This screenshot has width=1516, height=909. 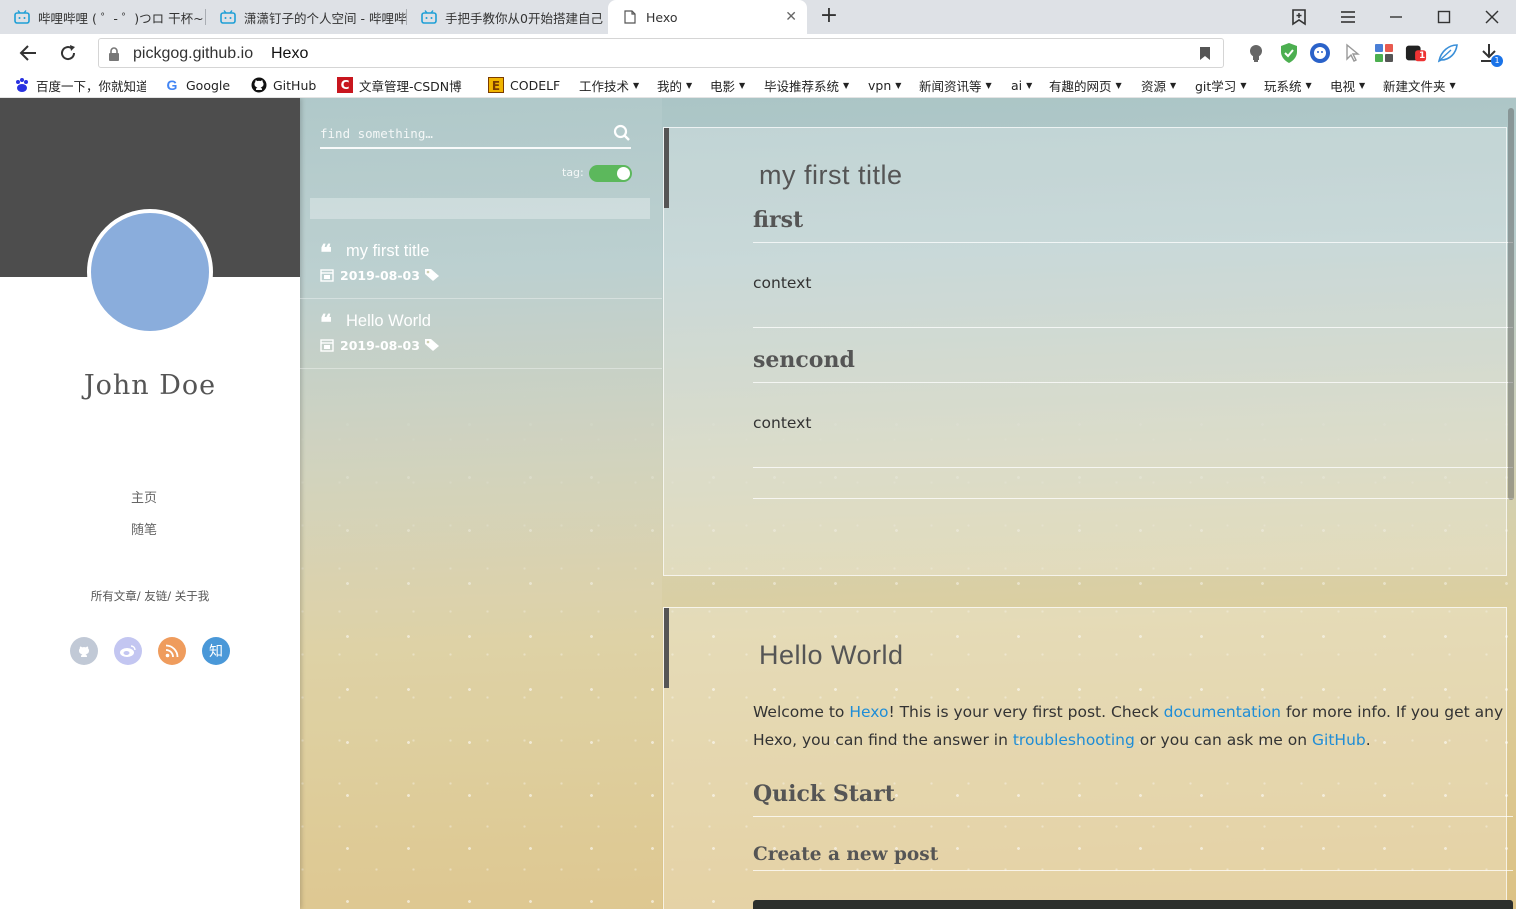 What do you see at coordinates (1288, 85) in the screenshot?
I see `bookmark-folder: 玩系统 ▼` at bounding box center [1288, 85].